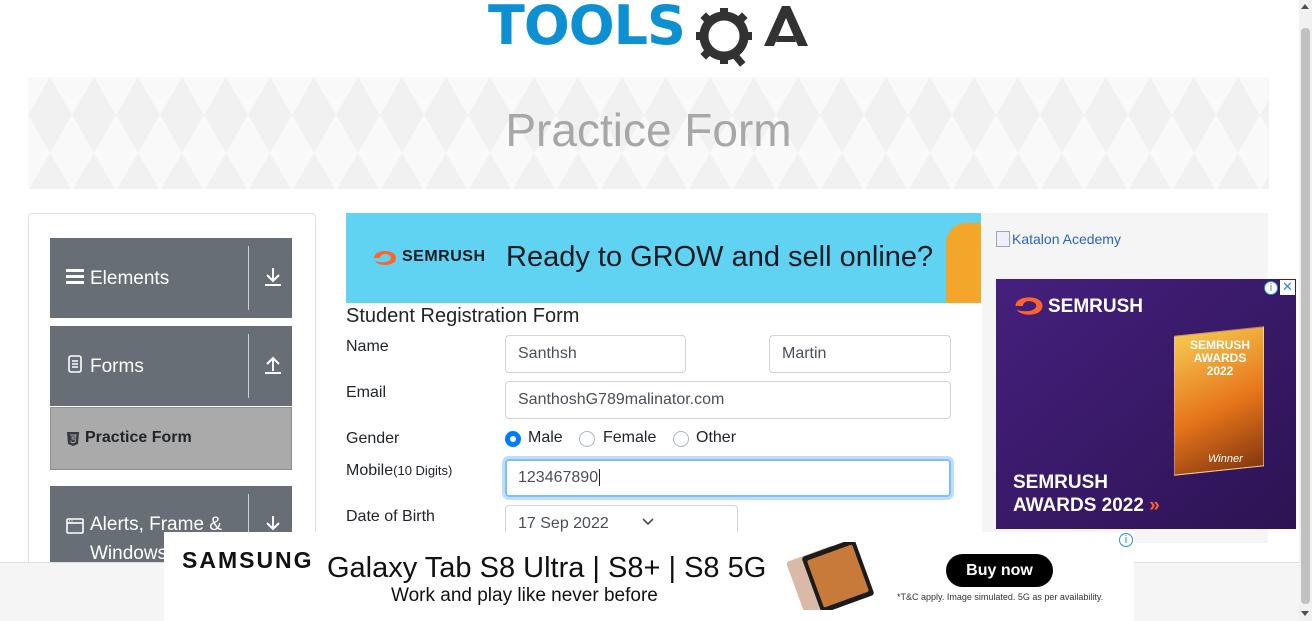 Image resolution: width=1312 pixels, height=621 pixels. Describe the element at coordinates (138, 437) in the screenshot. I see `sidebar-item-label: Practice Form` at that location.